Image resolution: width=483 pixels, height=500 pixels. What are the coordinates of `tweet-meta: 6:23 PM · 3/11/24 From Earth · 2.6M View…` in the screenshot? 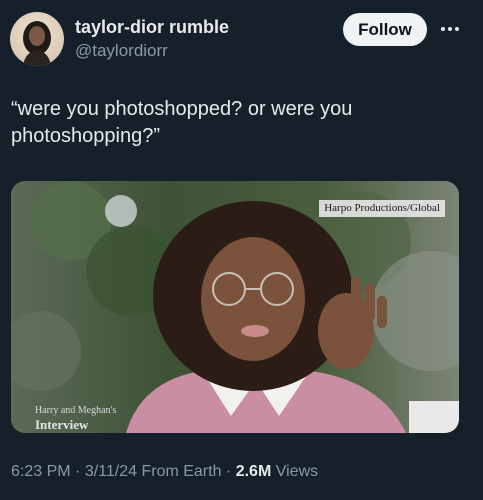 It's located at (164, 472).